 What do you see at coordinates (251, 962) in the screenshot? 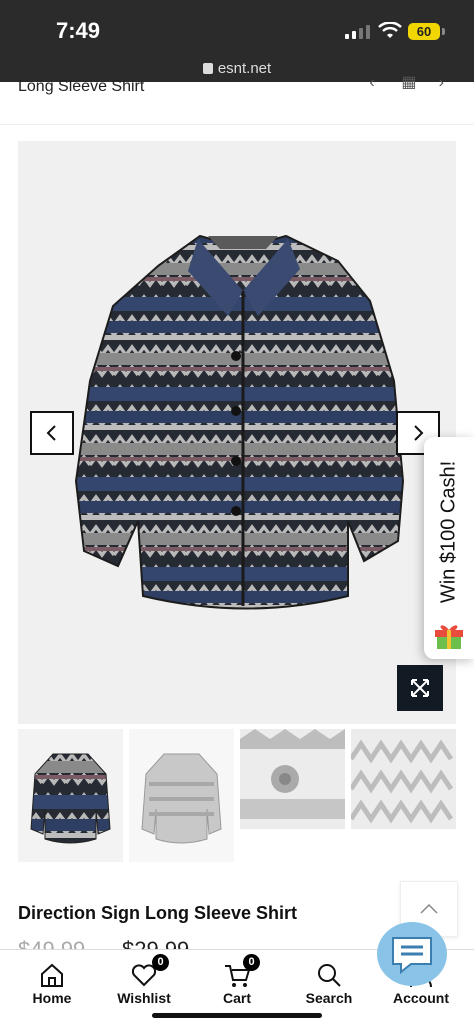
I see `cart-badge: 0` at bounding box center [251, 962].